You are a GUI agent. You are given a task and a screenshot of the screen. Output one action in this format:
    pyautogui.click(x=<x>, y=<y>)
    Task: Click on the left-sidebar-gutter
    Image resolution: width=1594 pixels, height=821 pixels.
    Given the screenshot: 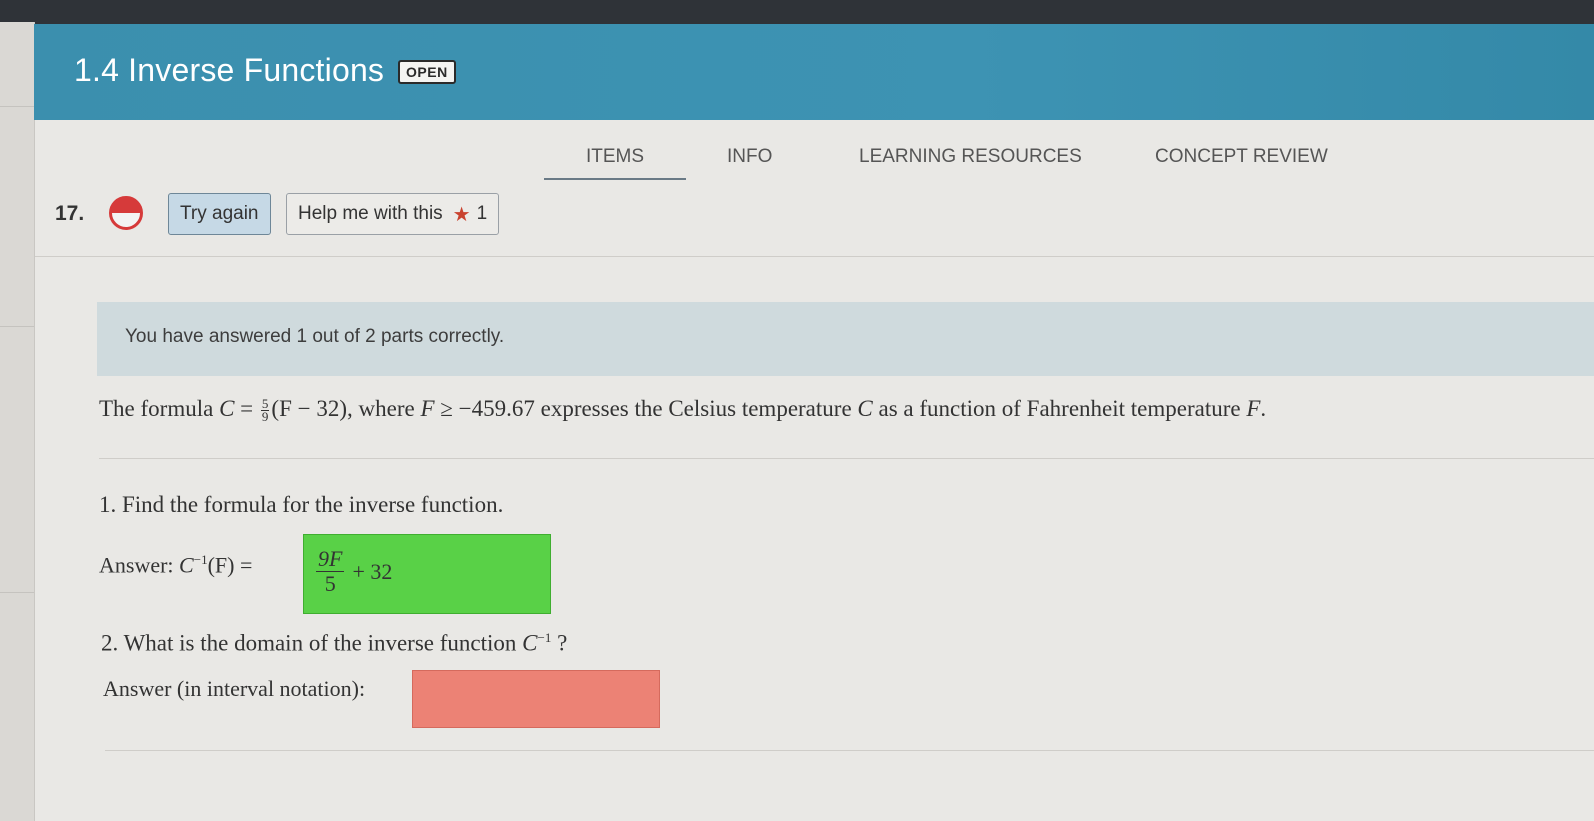 What is the action you would take?
    pyautogui.click(x=17, y=421)
    